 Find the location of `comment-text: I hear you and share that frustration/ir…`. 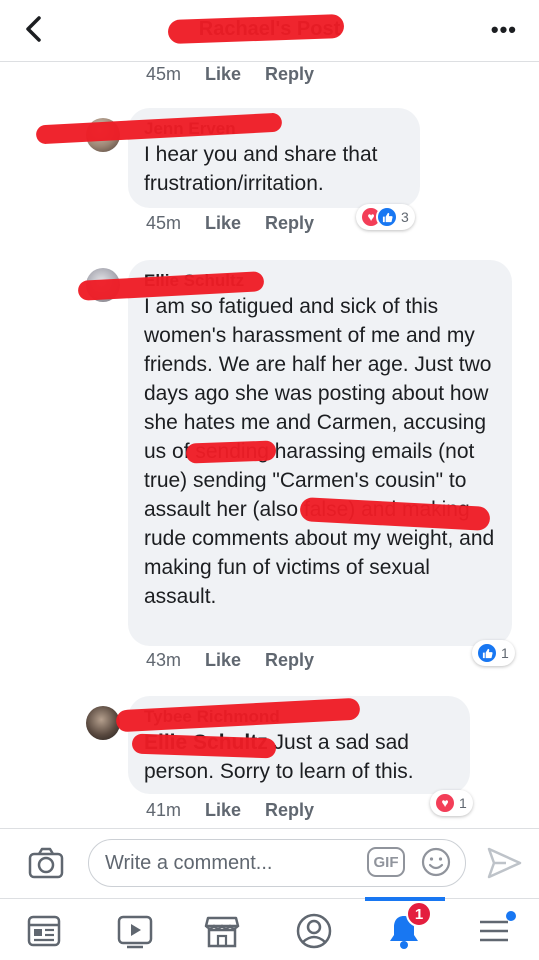

comment-text: I hear you and share that frustration/ir… is located at coordinates (261, 169).